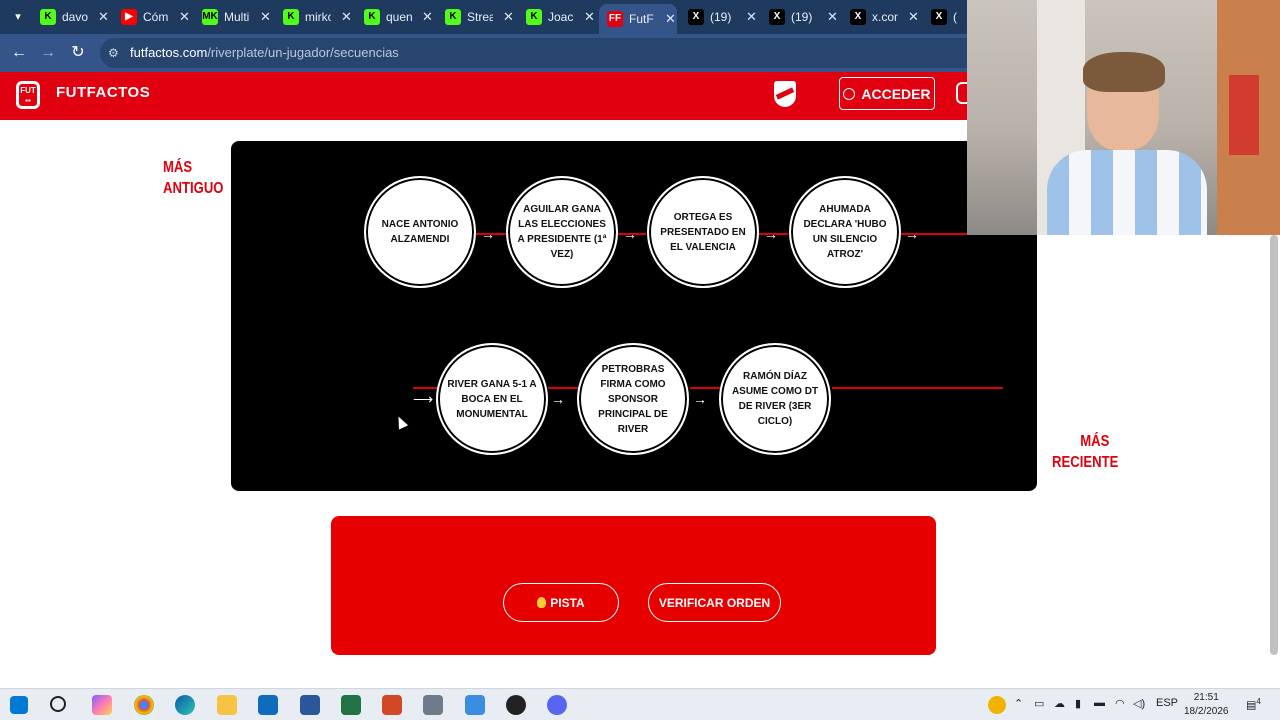 The image size is (1280, 720). What do you see at coordinates (169, 52) in the screenshot?
I see `url-host: futfactos.com` at bounding box center [169, 52].